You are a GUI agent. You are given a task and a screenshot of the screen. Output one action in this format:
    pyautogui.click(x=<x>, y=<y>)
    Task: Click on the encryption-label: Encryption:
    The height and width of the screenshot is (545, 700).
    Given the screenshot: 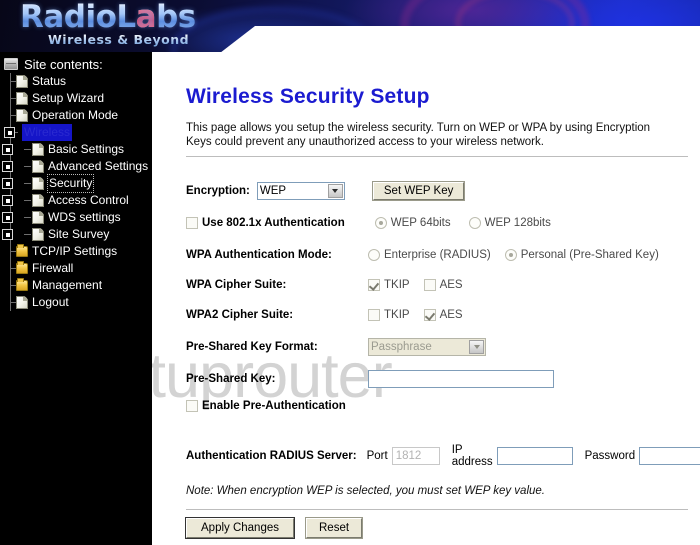 What is the action you would take?
    pyautogui.click(x=218, y=191)
    